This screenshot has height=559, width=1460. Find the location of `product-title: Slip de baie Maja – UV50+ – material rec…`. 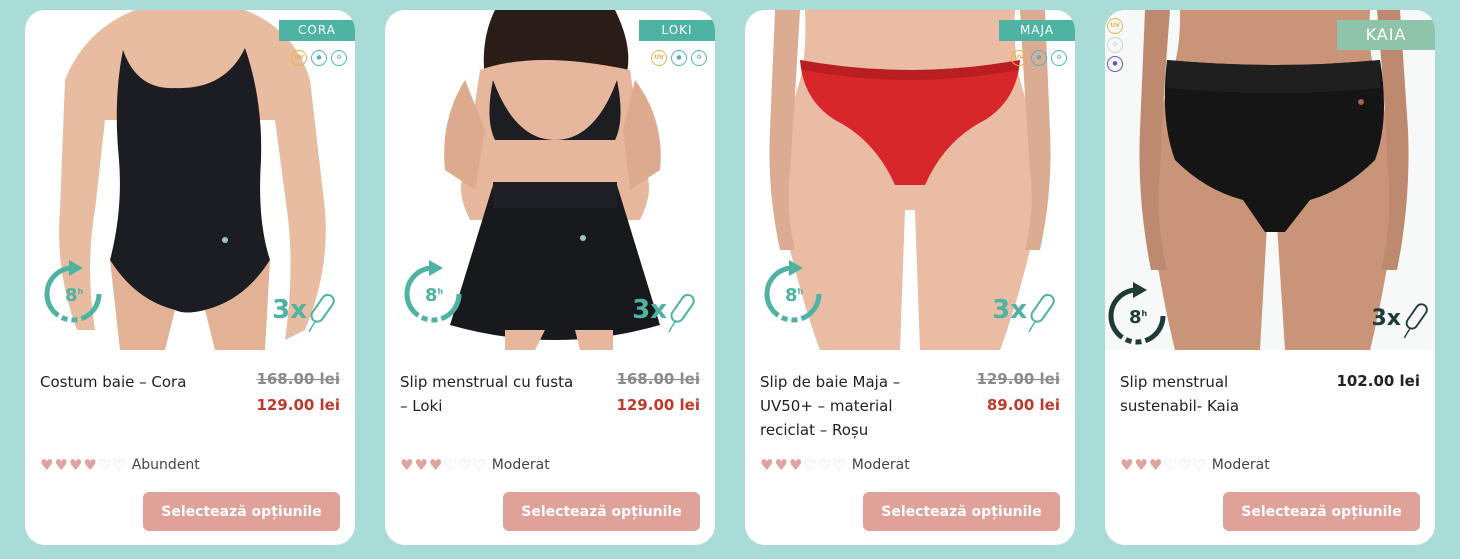

product-title: Slip de baie Maja – UV50+ – material rec… is located at coordinates (852, 406).